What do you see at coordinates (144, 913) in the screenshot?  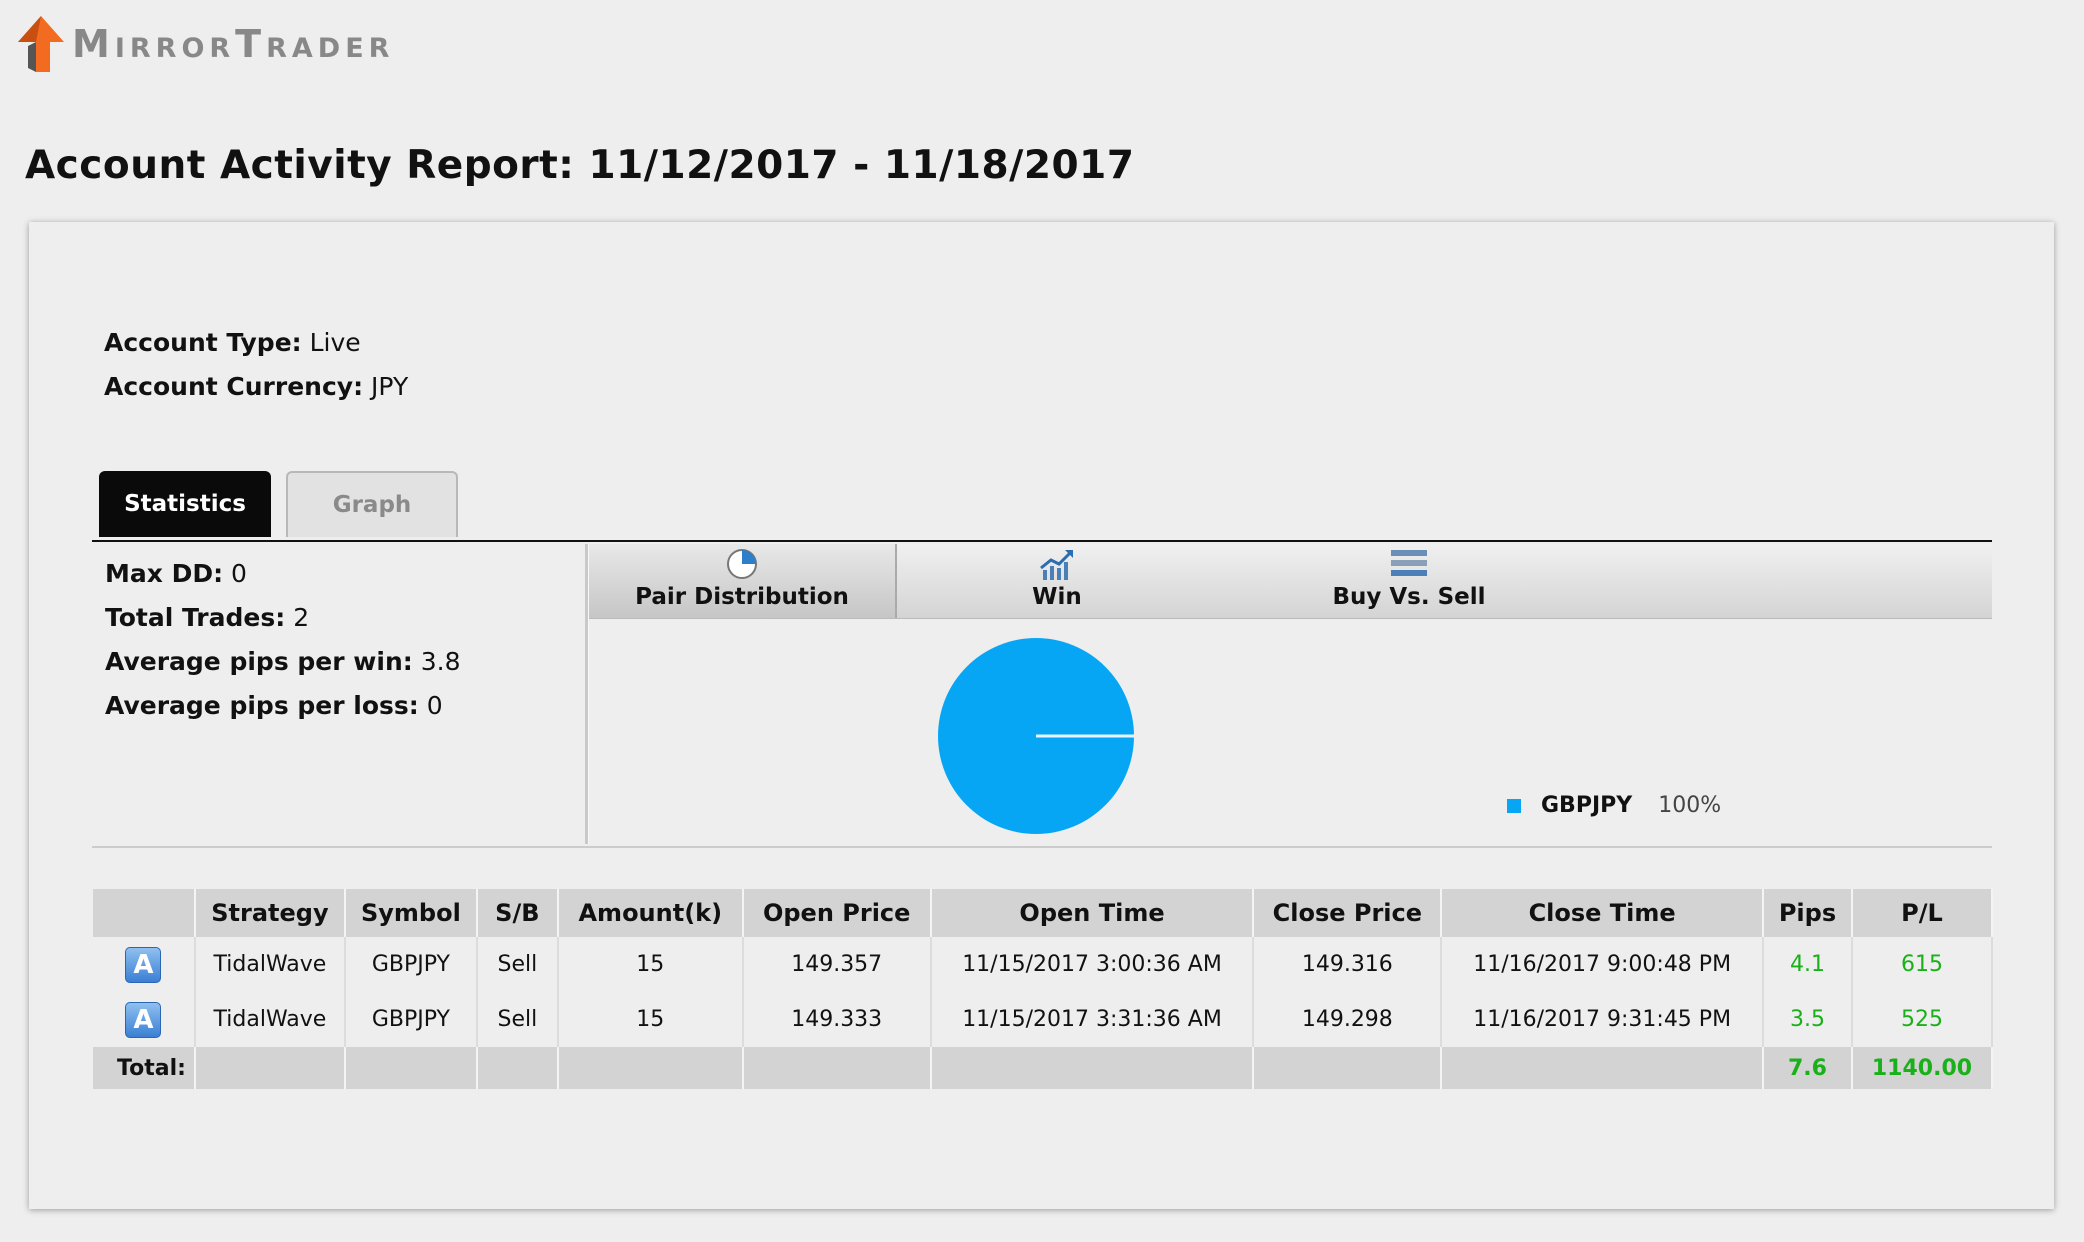 I see `col-header-badge` at bounding box center [144, 913].